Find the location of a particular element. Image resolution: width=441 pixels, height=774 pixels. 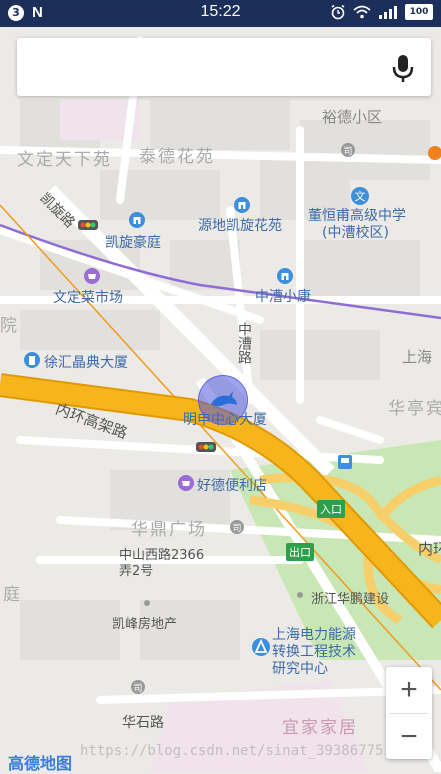

label-dongheng-school-line2: (中漕校区) is located at coordinates (355, 232).